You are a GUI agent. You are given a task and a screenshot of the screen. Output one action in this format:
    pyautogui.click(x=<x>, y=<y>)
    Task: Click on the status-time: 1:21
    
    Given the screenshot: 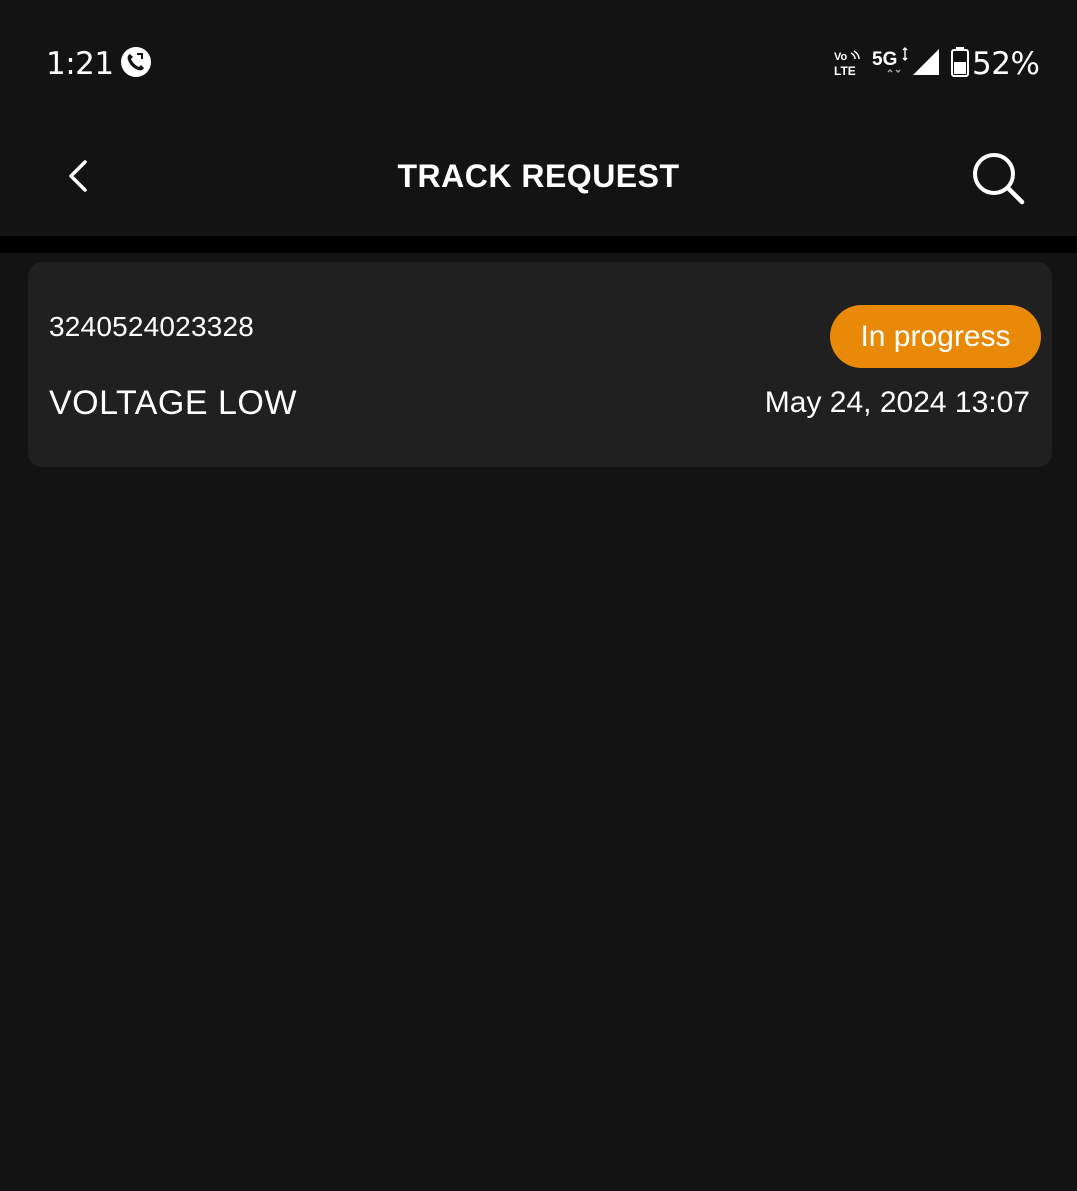 What is the action you would take?
    pyautogui.click(x=80, y=64)
    